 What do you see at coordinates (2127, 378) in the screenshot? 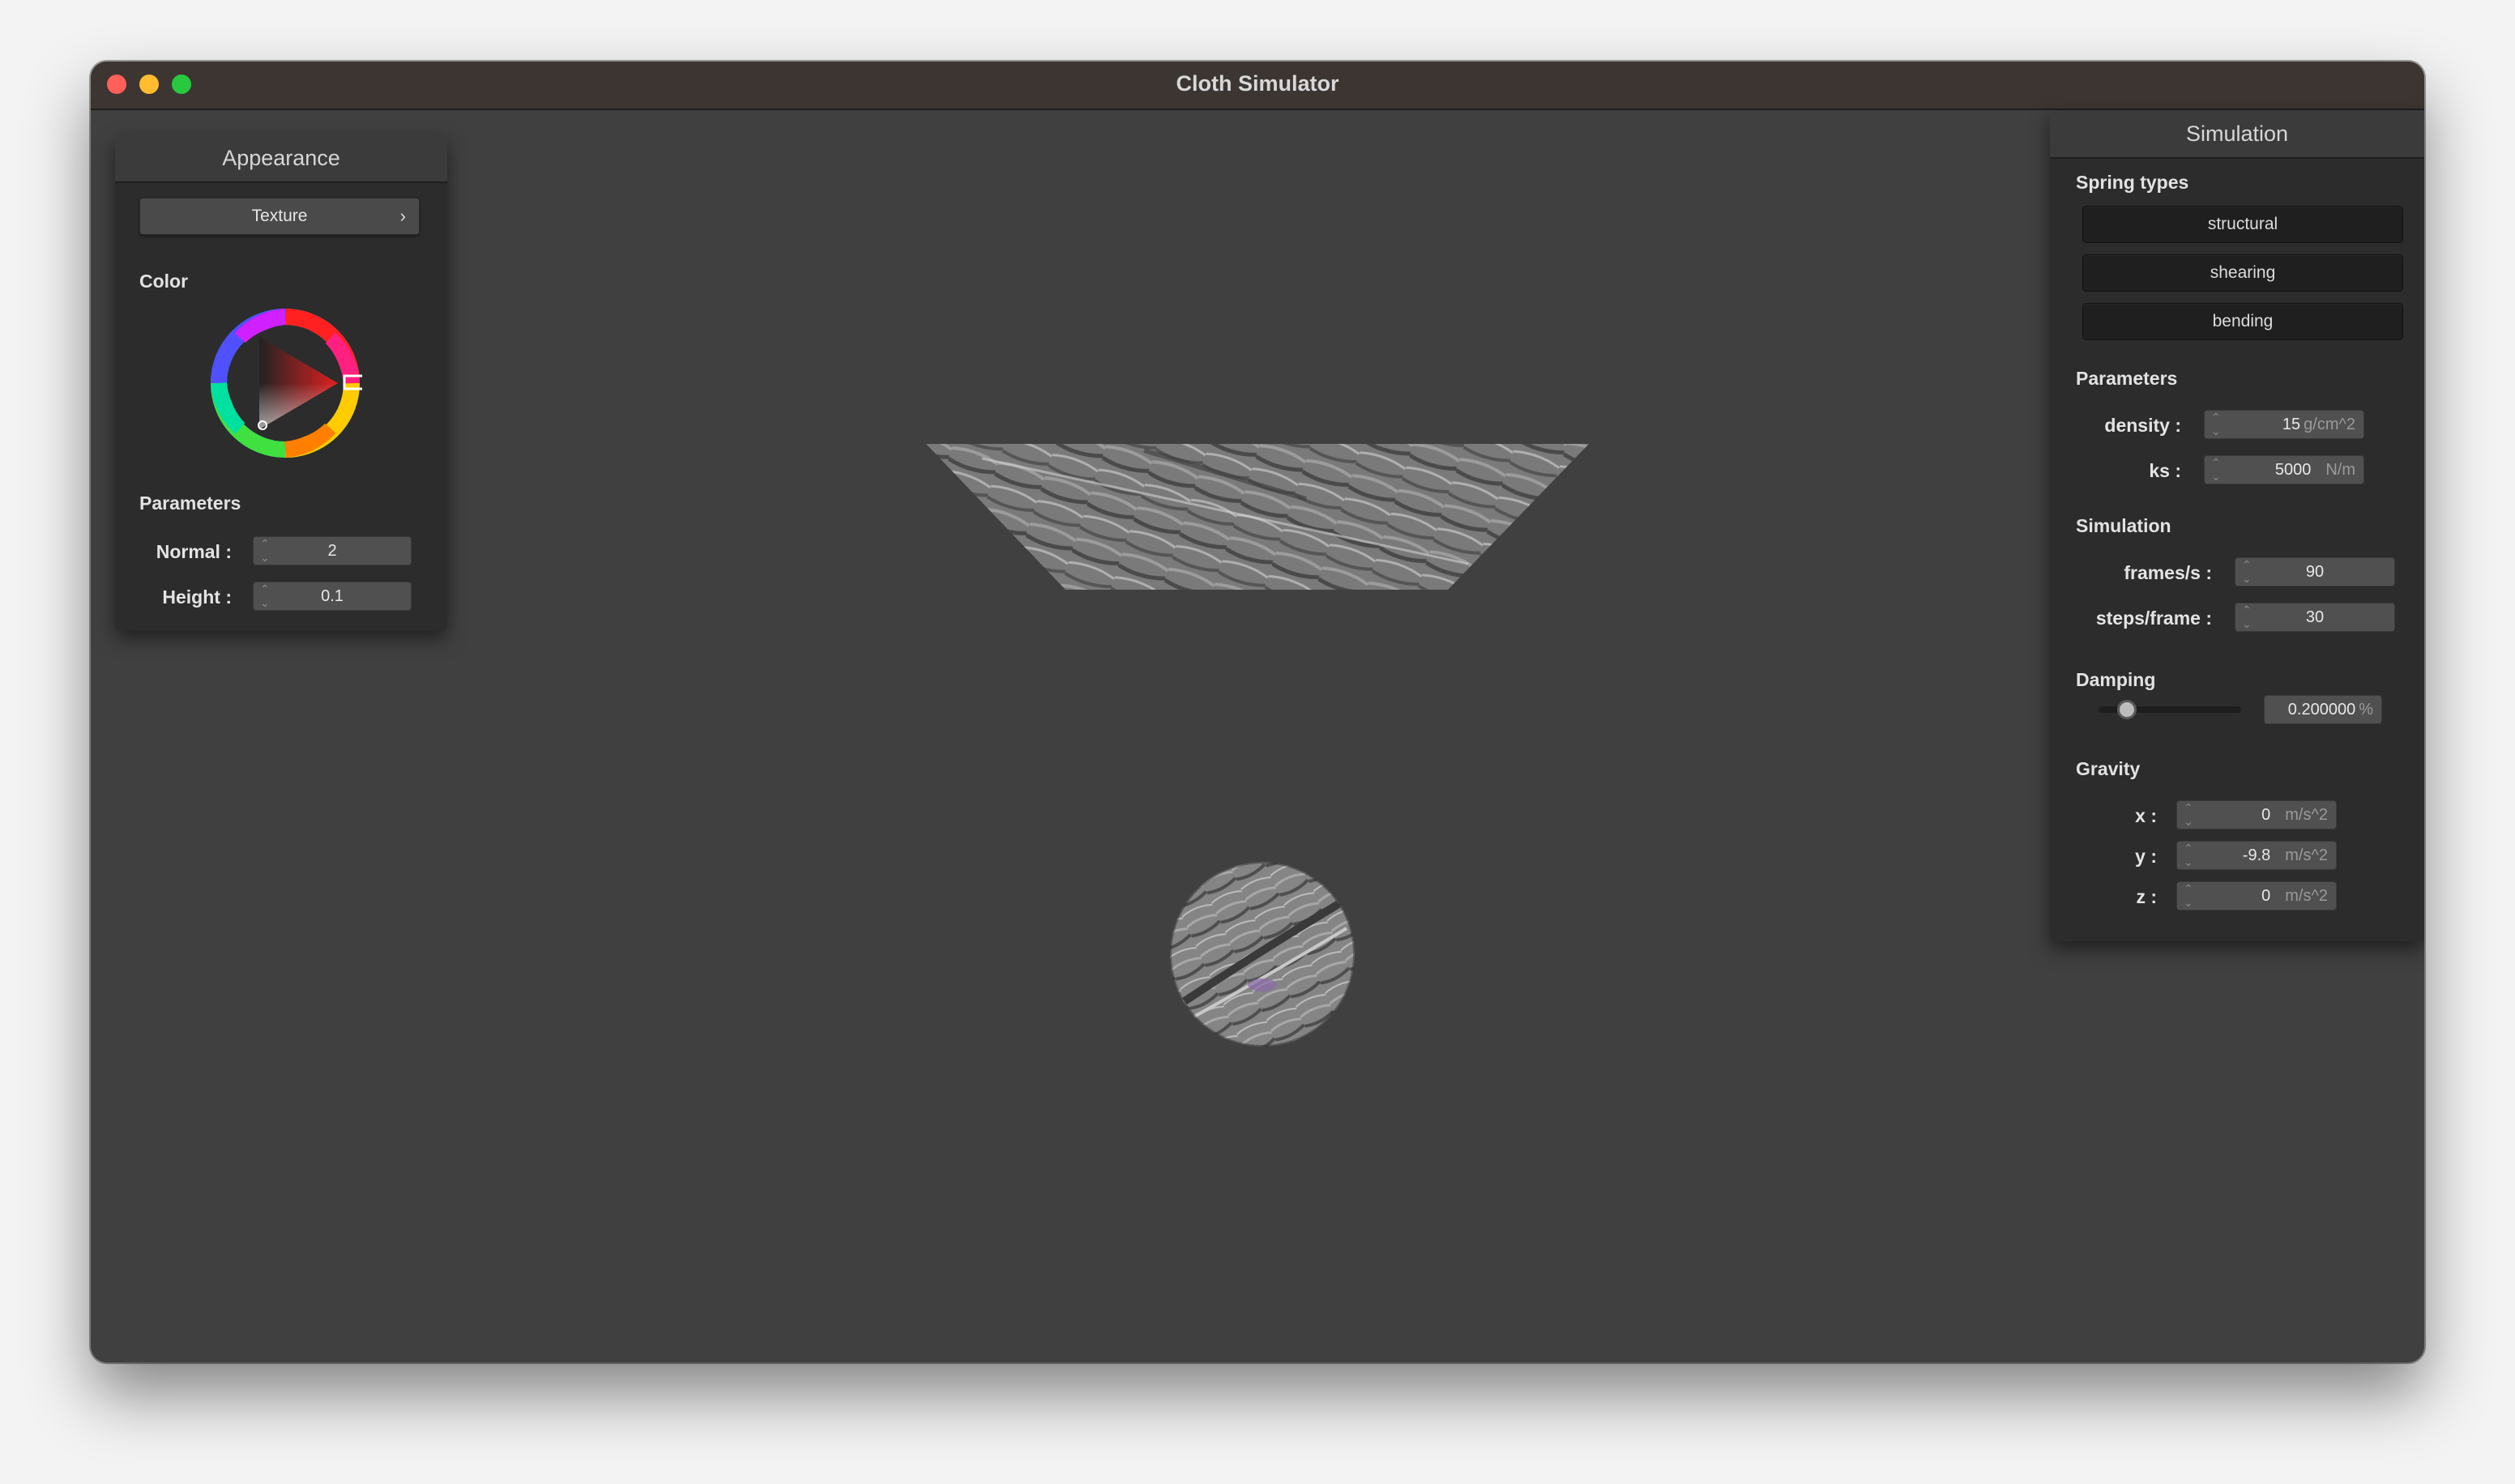
I see `parameters-label: Parameters` at bounding box center [2127, 378].